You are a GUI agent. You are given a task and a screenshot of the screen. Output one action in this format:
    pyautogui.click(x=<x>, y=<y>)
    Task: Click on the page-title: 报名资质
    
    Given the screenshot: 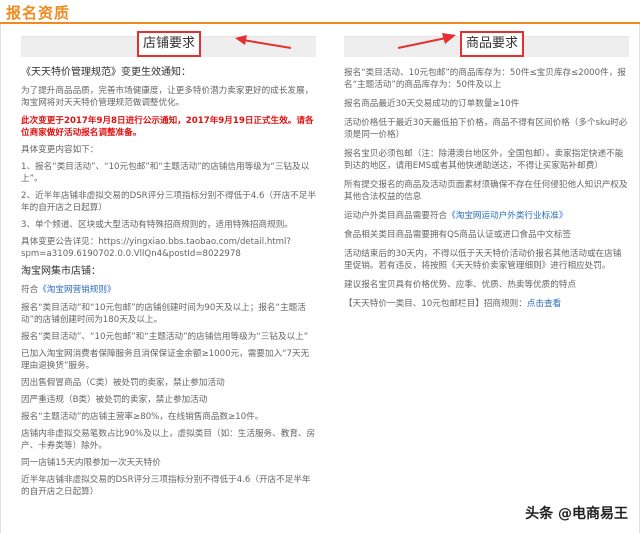 What is the action you would take?
    pyautogui.click(x=38, y=13)
    